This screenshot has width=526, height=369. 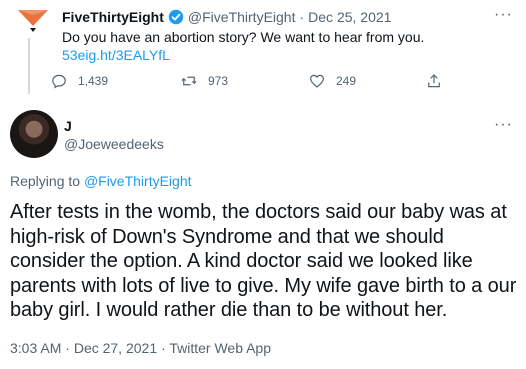 I want to click on reply-source: Twitter Web App, so click(x=220, y=348).